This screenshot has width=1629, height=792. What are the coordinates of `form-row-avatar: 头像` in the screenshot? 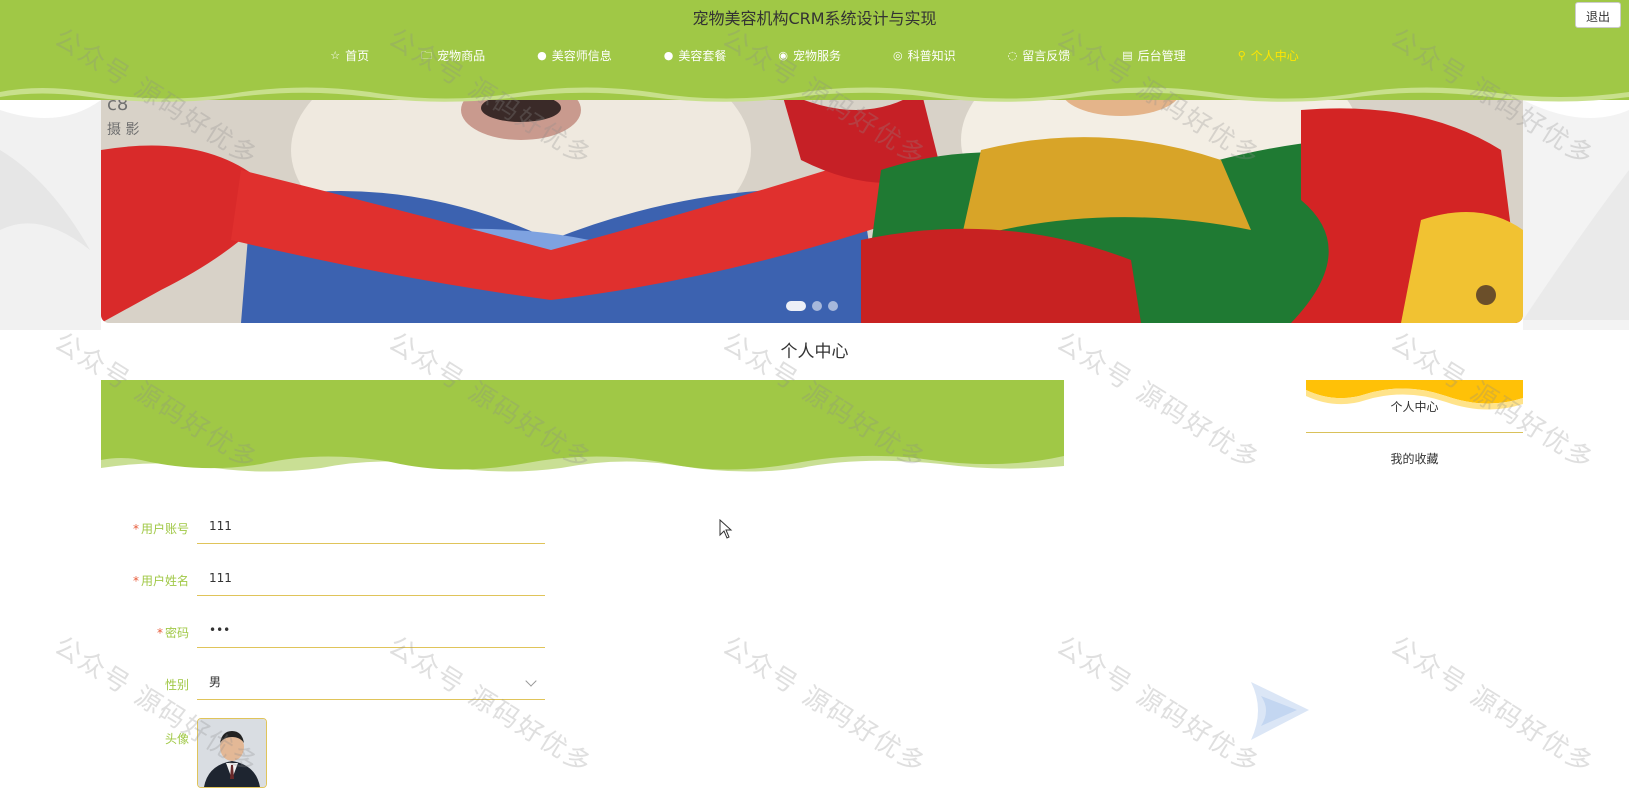 It's located at (326, 753).